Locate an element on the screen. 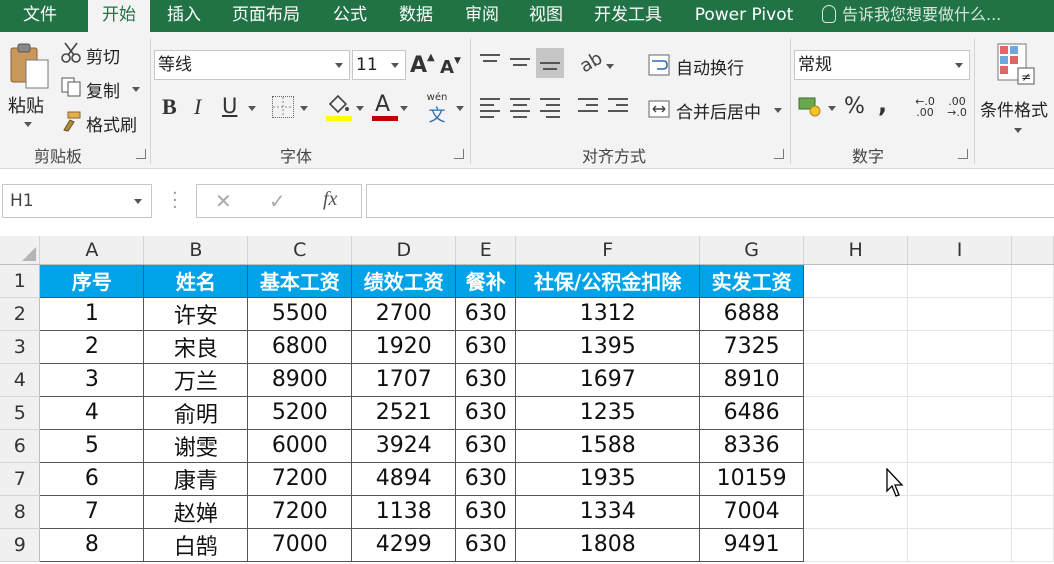  table-cell: 5200 is located at coordinates (300, 412).